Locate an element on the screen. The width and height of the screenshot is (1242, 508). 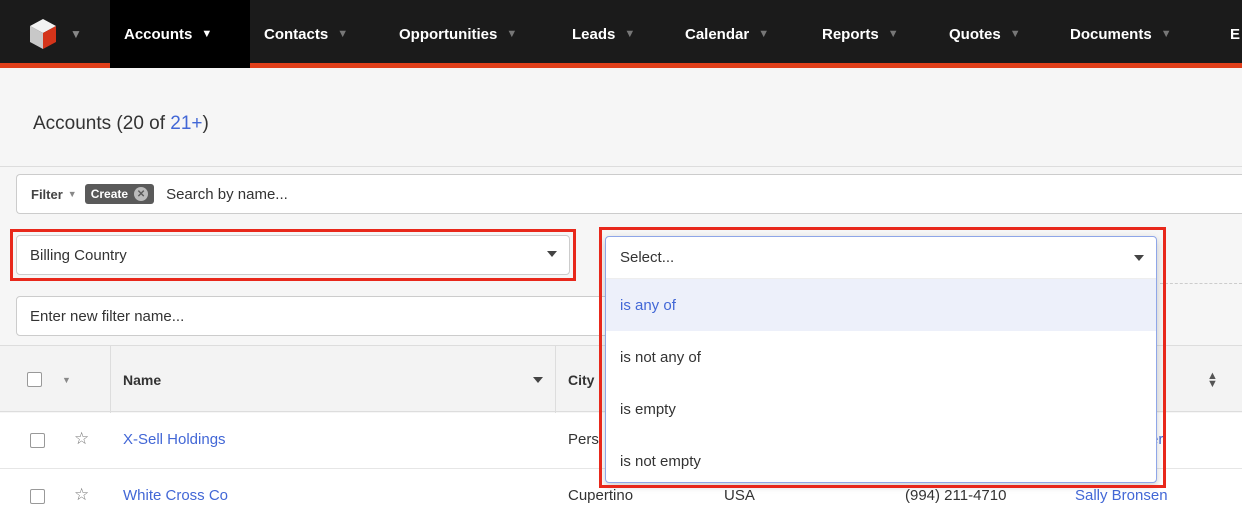
select-all-control: ▼ is located at coordinates (63, 379).